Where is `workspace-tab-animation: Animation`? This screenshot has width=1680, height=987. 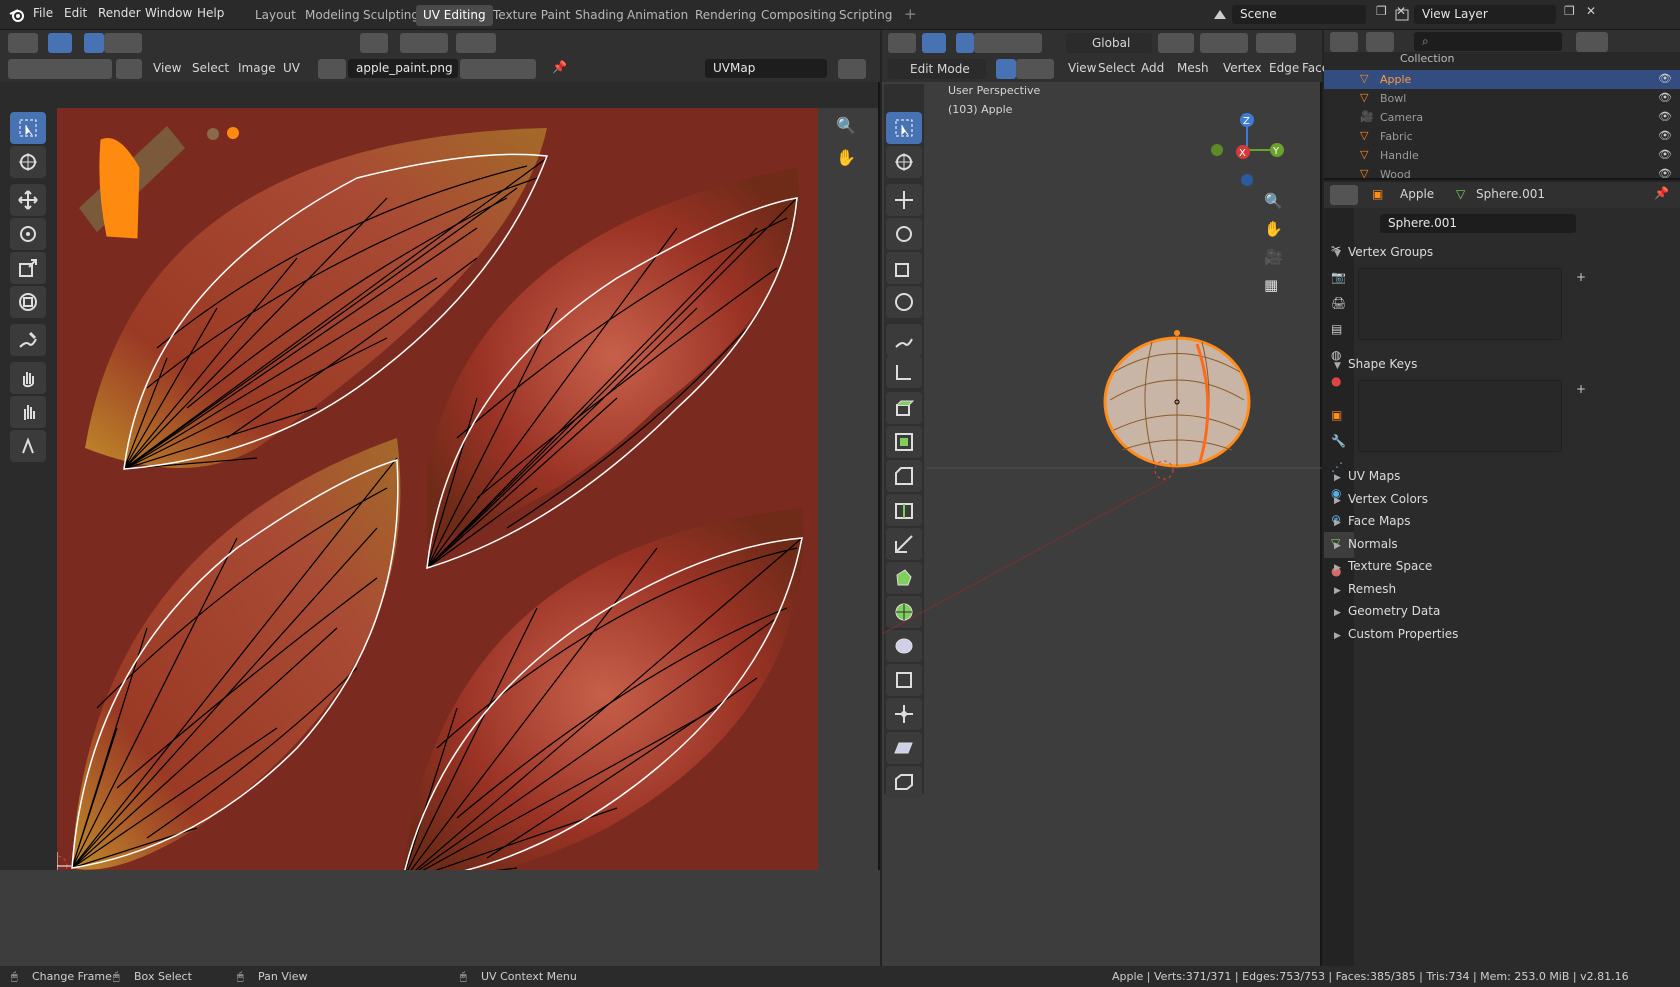
workspace-tab-animation: Animation is located at coordinates (657, 15).